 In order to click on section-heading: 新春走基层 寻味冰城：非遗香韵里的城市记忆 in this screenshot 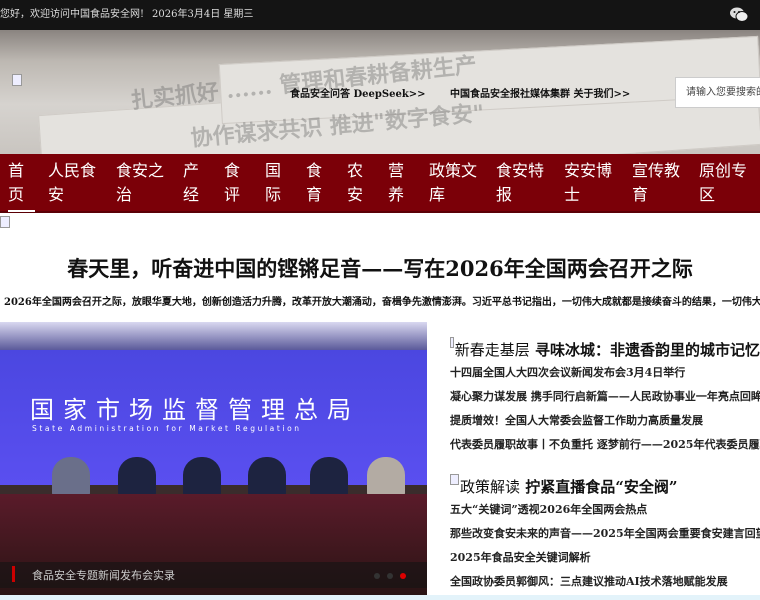, I will do `click(605, 349)`.